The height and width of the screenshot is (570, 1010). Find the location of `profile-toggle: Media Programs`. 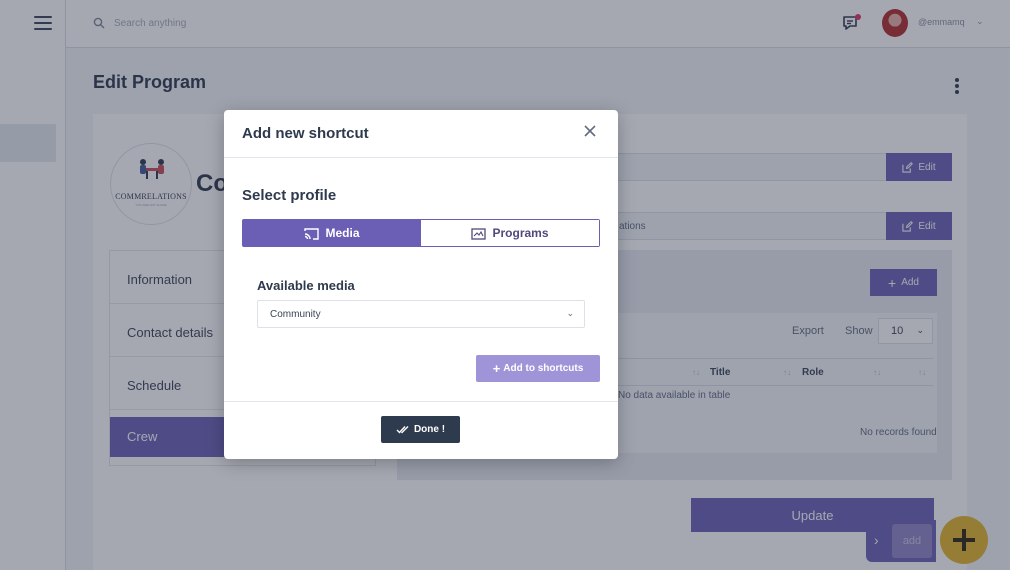

profile-toggle: Media Programs is located at coordinates (421, 233).